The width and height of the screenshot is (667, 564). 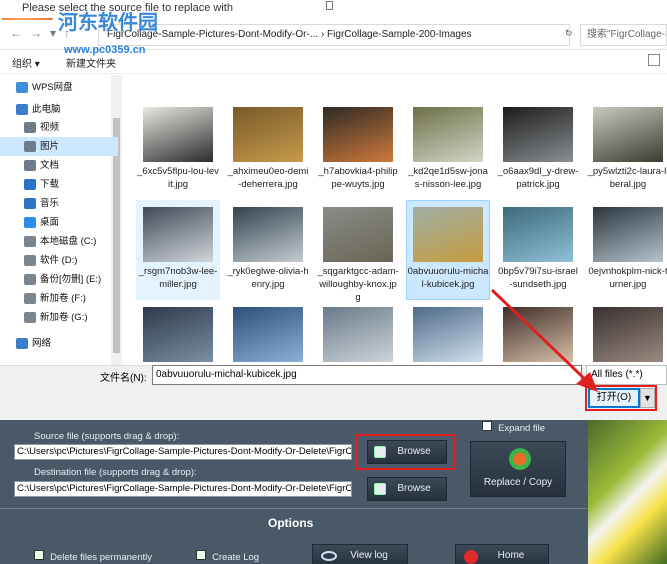 What do you see at coordinates (522, 428) in the screenshot?
I see `expand-file-label: Expand file` at bounding box center [522, 428].